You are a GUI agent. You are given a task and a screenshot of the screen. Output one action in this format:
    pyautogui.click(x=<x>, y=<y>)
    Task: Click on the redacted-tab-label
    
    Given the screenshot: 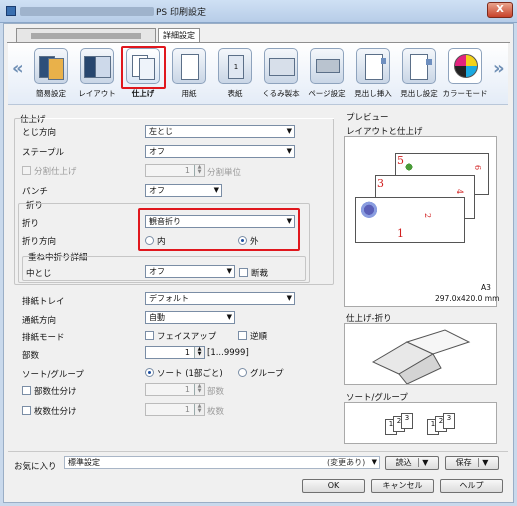 What is the action you would take?
    pyautogui.click(x=86, y=36)
    